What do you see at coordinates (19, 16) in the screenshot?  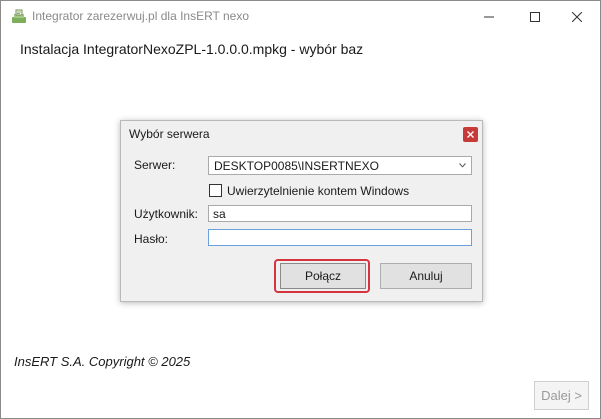 I see `app-icon` at bounding box center [19, 16].